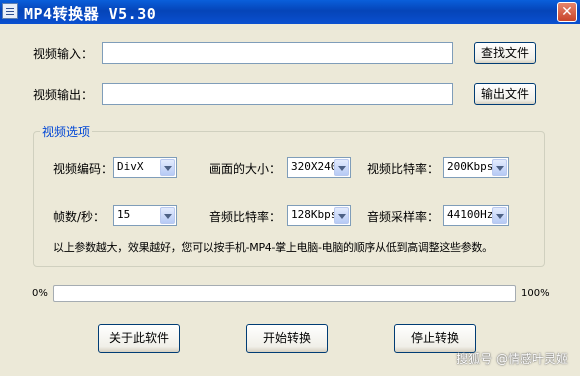  What do you see at coordinates (245, 217) in the screenshot?
I see `audio-bitrate-label: 音频比特率：` at bounding box center [245, 217].